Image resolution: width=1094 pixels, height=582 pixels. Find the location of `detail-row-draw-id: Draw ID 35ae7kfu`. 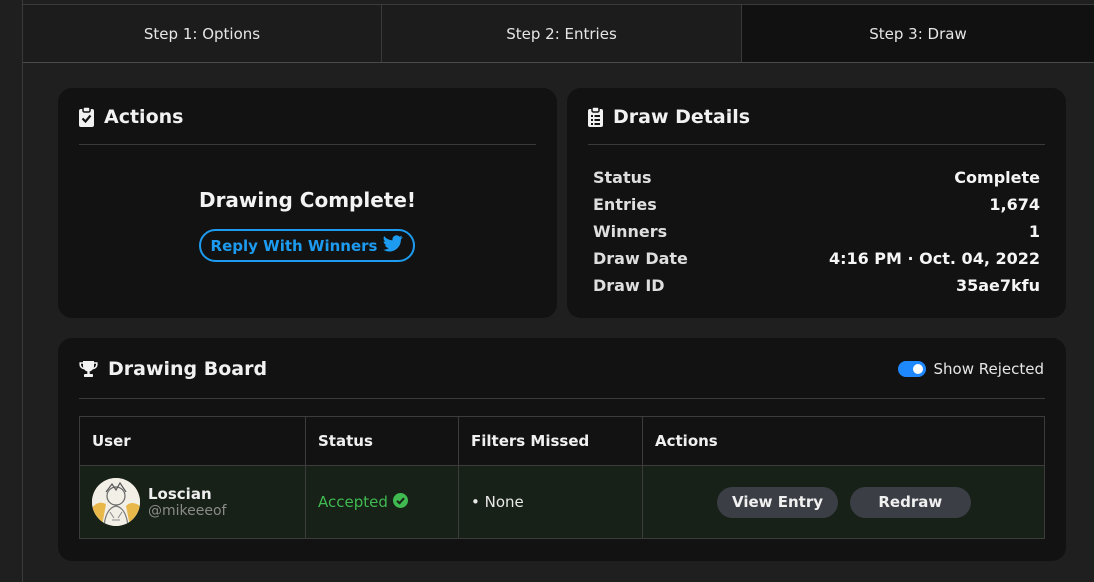

detail-row-draw-id: Draw ID 35ae7kfu is located at coordinates (816, 285).